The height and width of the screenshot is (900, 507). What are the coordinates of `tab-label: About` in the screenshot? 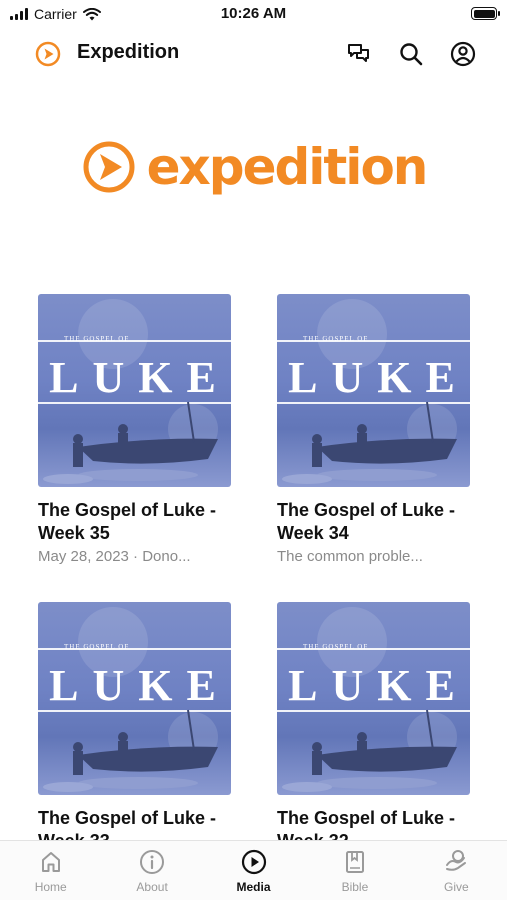 It's located at (152, 887).